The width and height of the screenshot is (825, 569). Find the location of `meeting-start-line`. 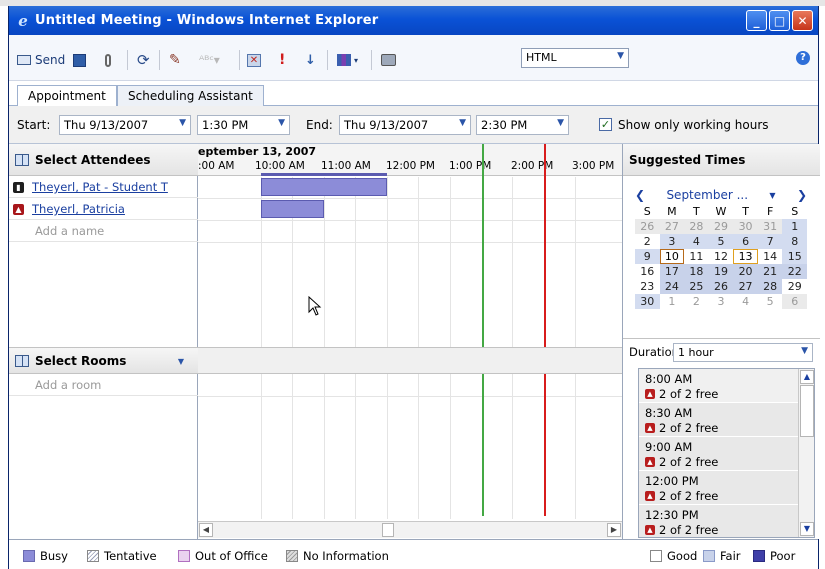

meeting-start-line is located at coordinates (483, 330).